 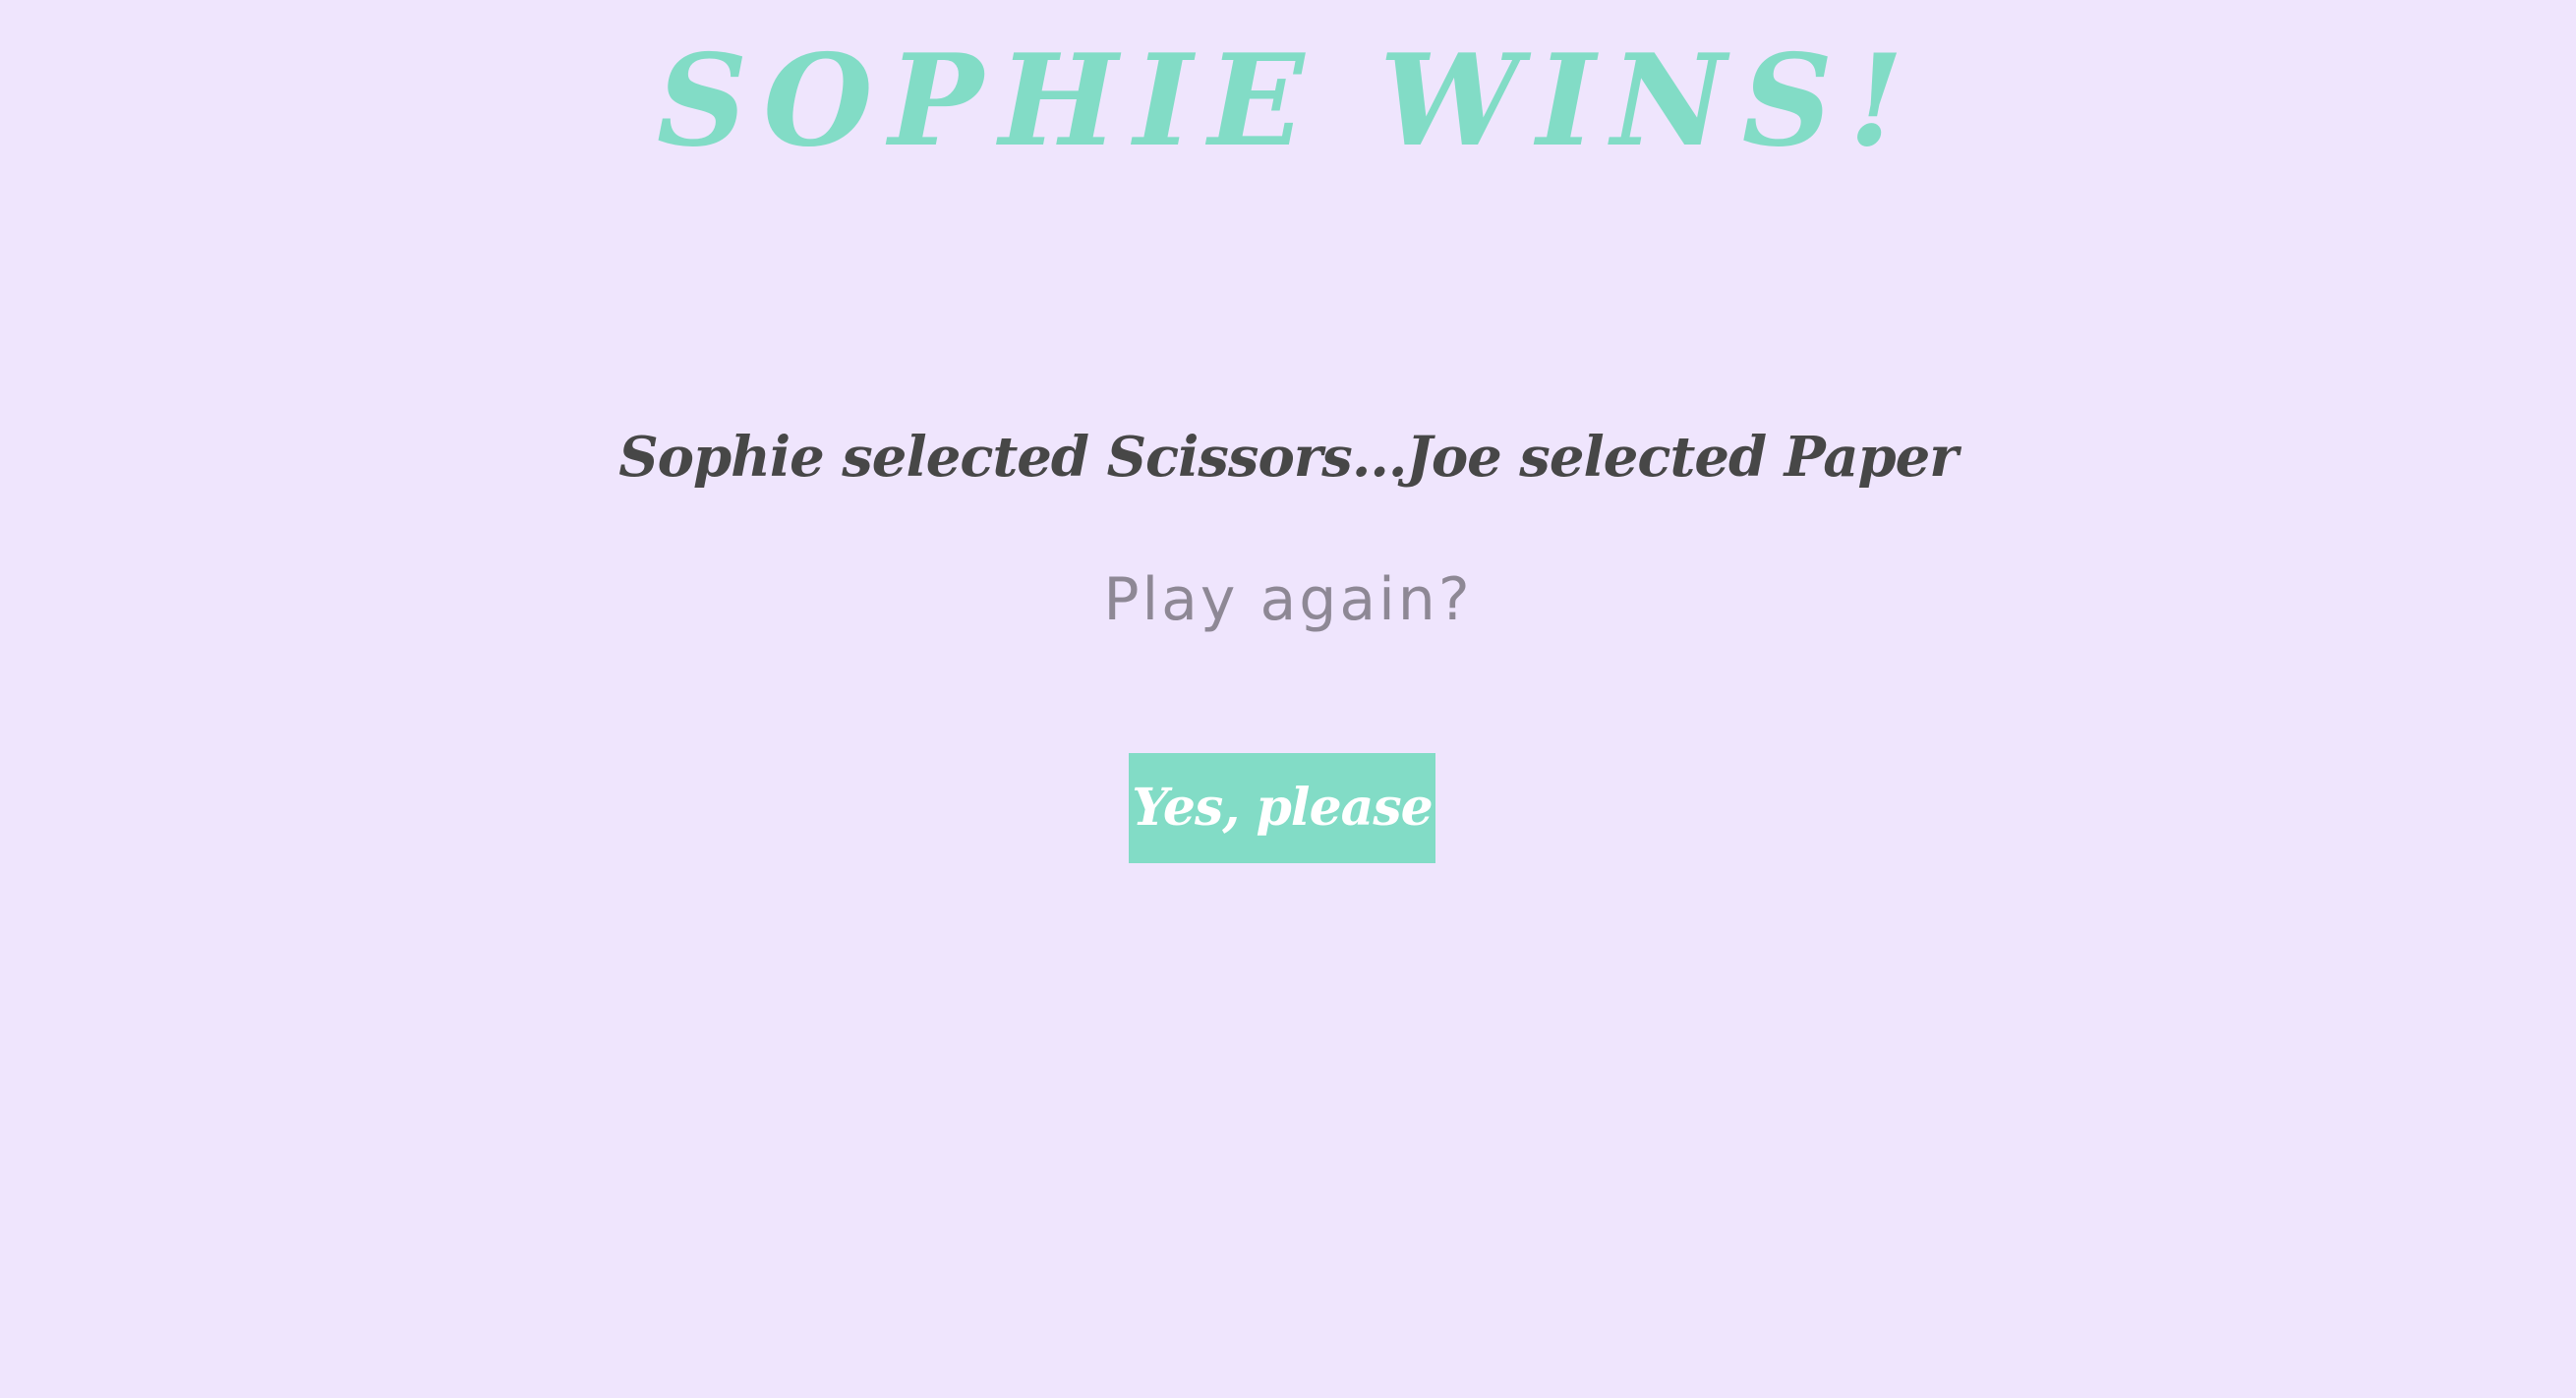 I want to click on winner-title: Sophie wins!, so click(x=1288, y=101).